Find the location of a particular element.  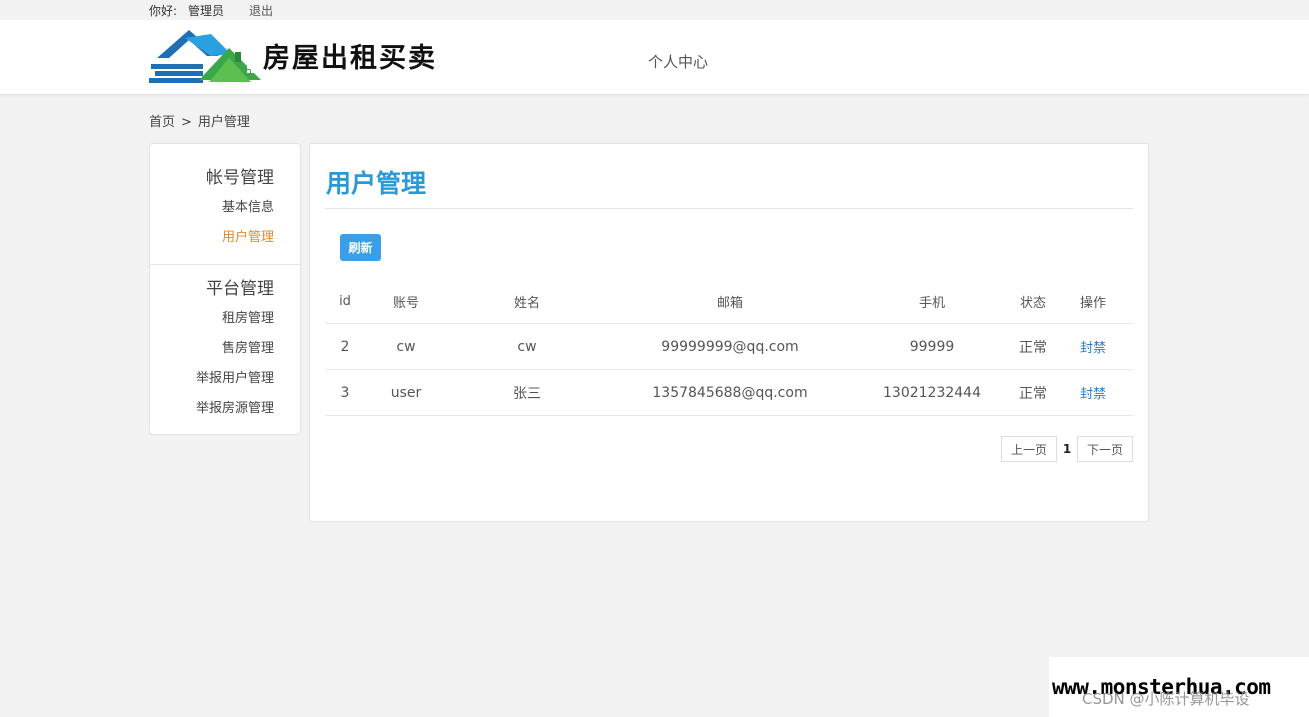

header-account: 账号 is located at coordinates (405, 303).